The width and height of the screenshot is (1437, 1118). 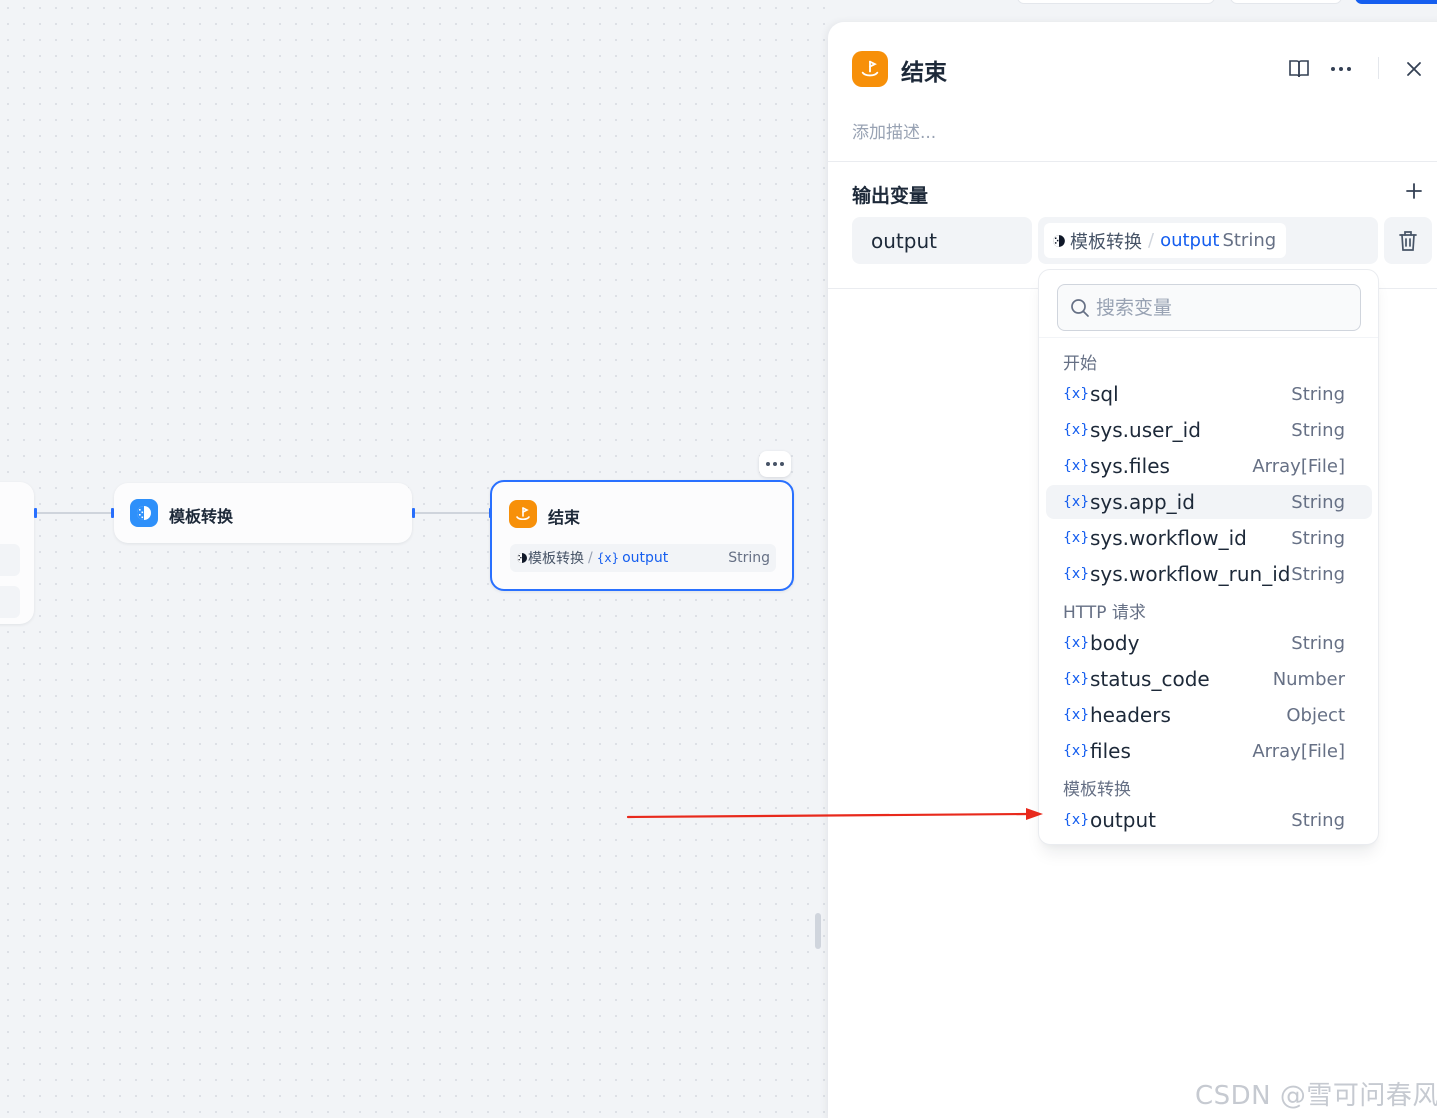 What do you see at coordinates (1150, 679) in the screenshot?
I see `variable-name: status_code` at bounding box center [1150, 679].